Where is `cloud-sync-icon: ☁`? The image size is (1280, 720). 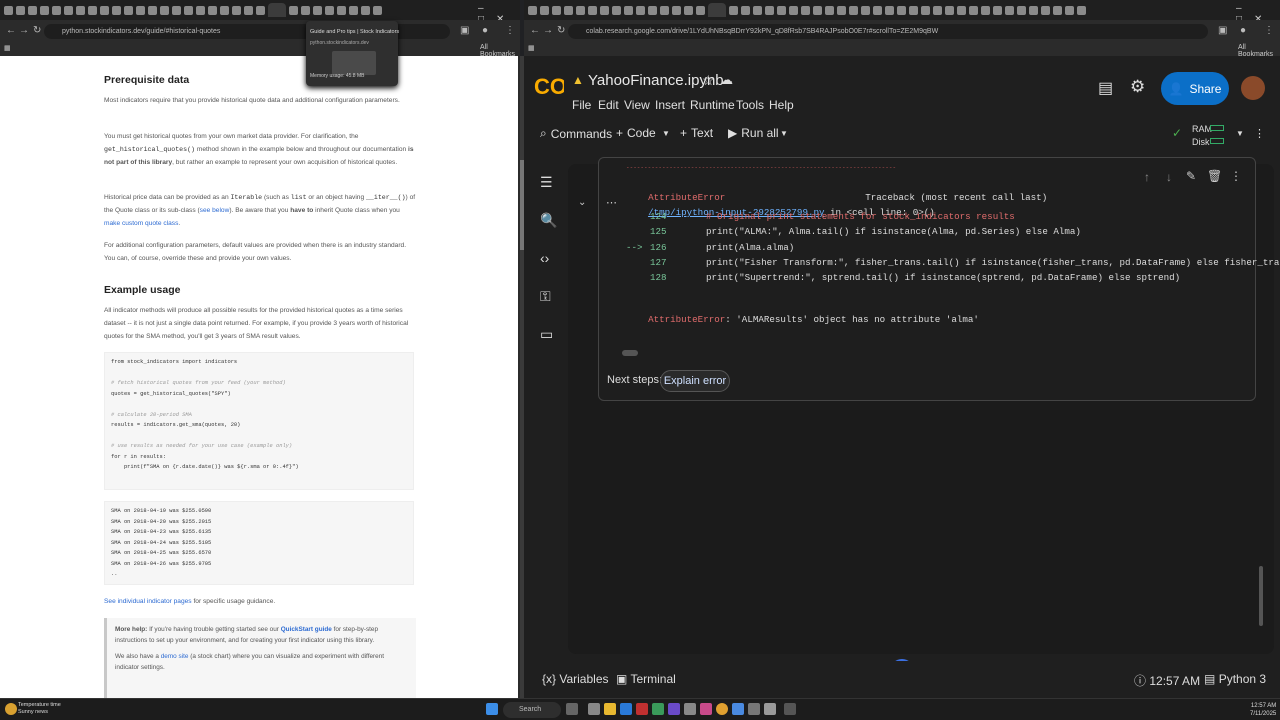 cloud-sync-icon: ☁ is located at coordinates (726, 80).